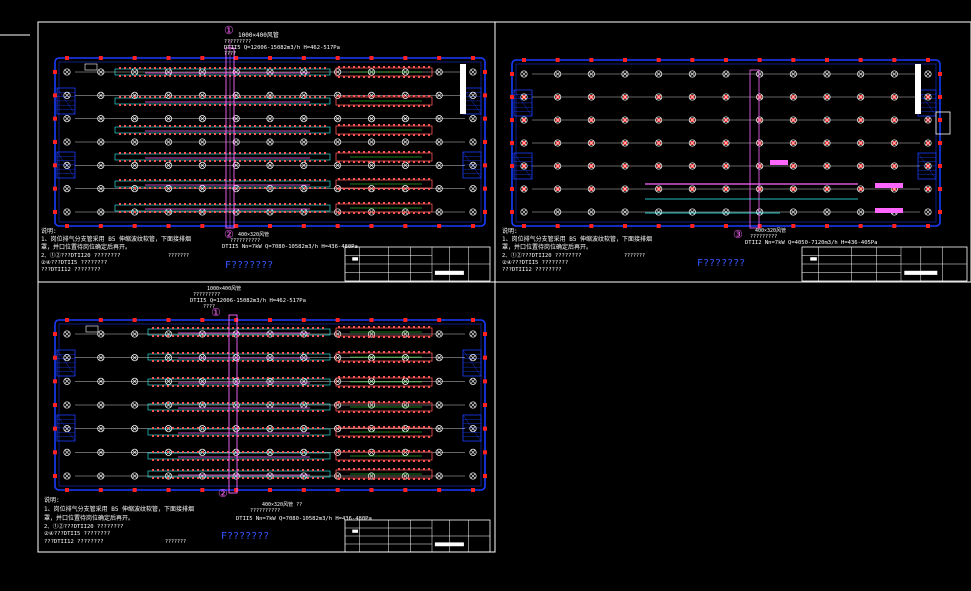 Image resolution: width=971 pixels, height=591 pixels. I want to click on note-4: ②④???DTII5 ????????, so click(74, 262).